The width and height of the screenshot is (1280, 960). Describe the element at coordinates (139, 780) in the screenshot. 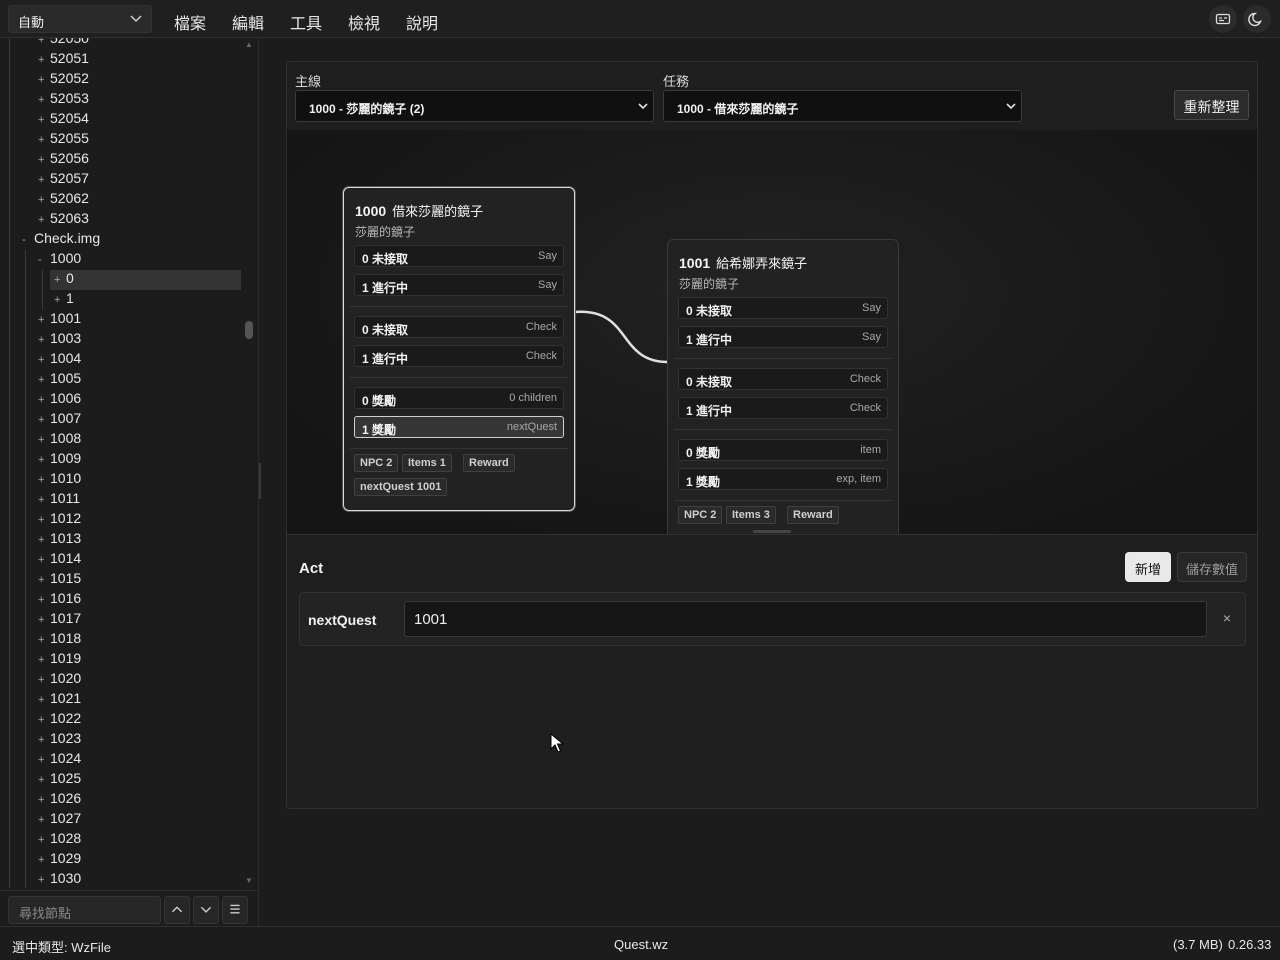

I see `tree-item: +1025` at that location.